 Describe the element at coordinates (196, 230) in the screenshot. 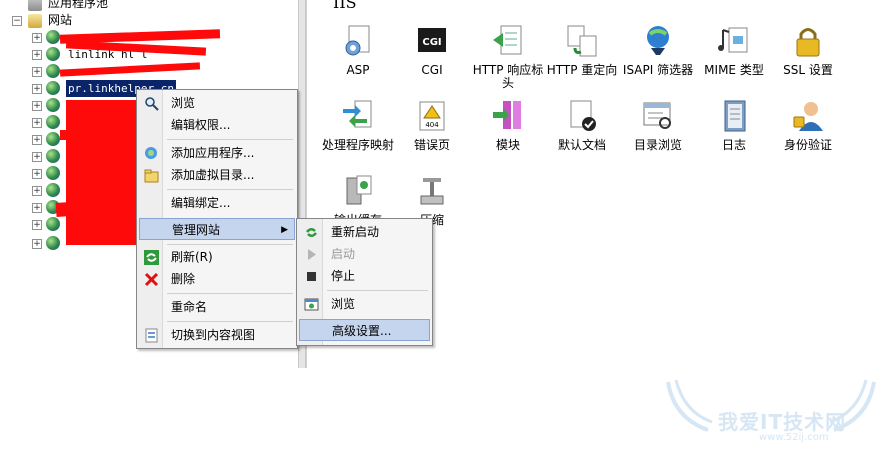

I see `menu-item-label: 管理网站` at that location.